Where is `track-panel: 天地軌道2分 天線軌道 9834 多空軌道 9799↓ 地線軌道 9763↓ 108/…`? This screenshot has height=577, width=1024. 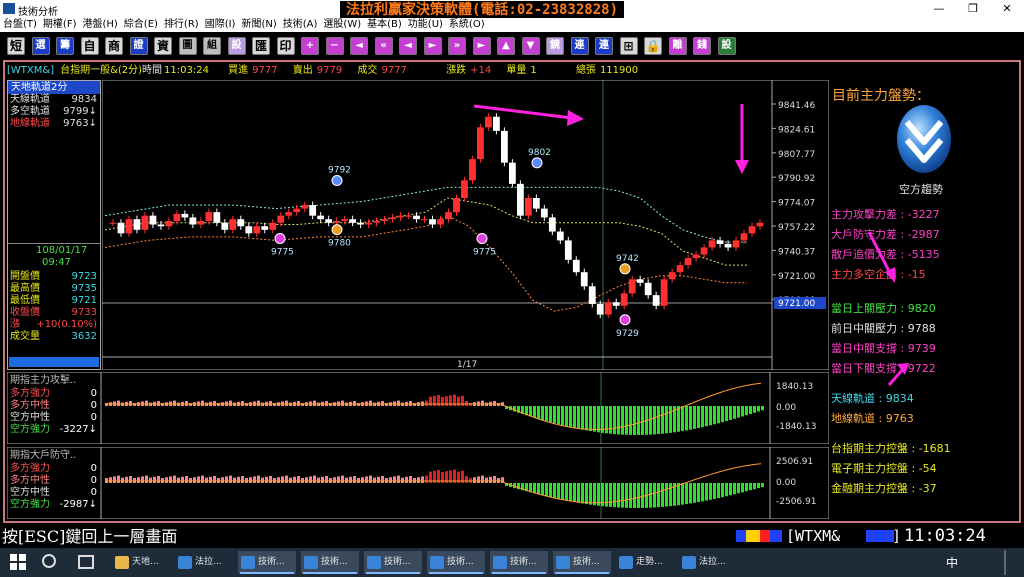
track-panel: 天地軌道2分 天線軌道 9834 多空軌道 9799↓ 地線軌道 9763↓ 108/… is located at coordinates (54, 225).